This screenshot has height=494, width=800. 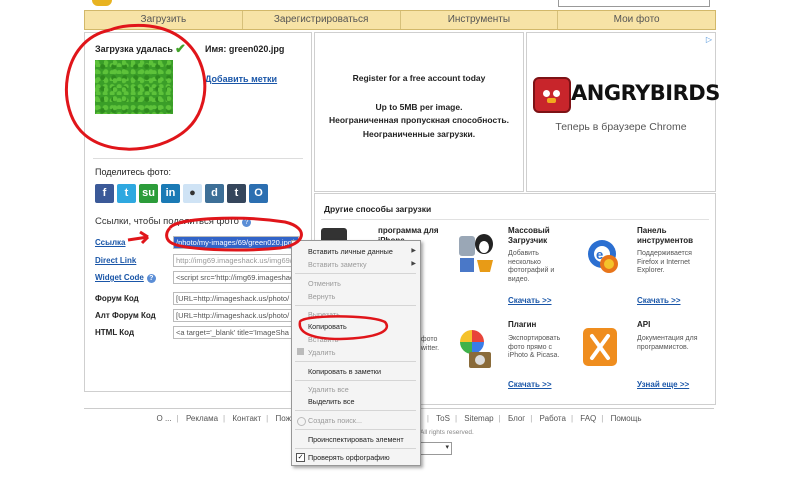 I want to click on menu-item-copy: Копировать, so click(x=327, y=326).